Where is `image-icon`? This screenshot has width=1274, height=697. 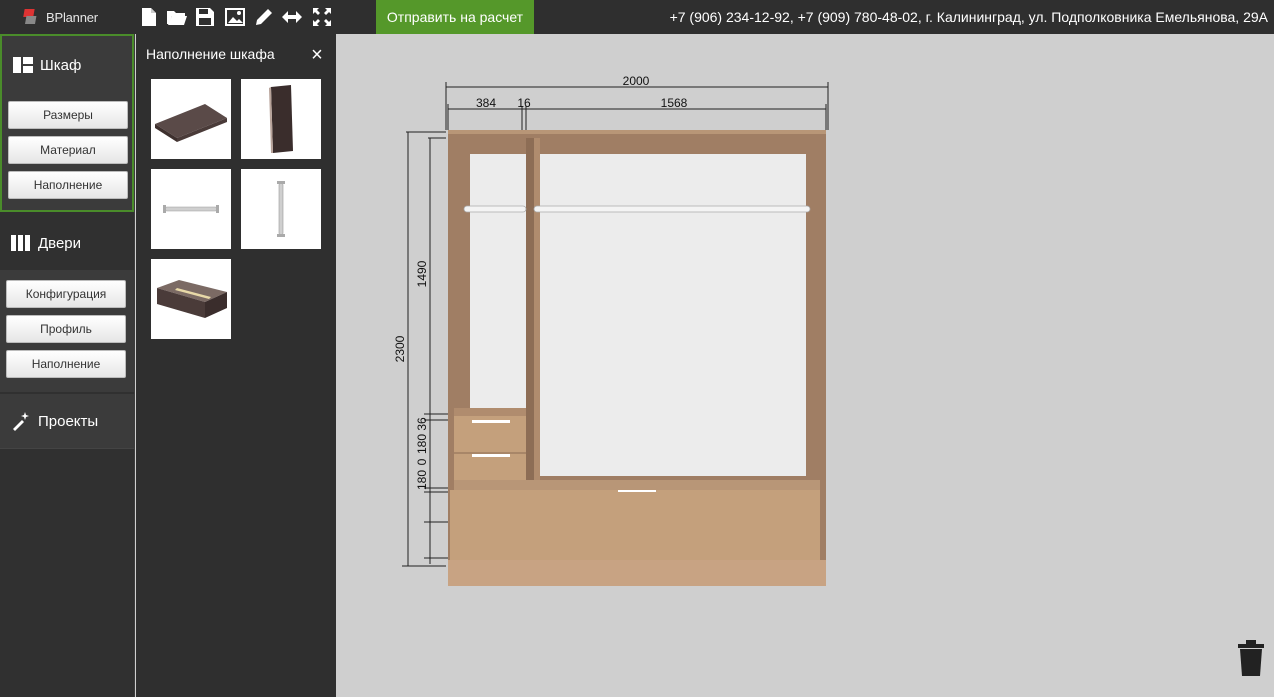
image-icon is located at coordinates (235, 17).